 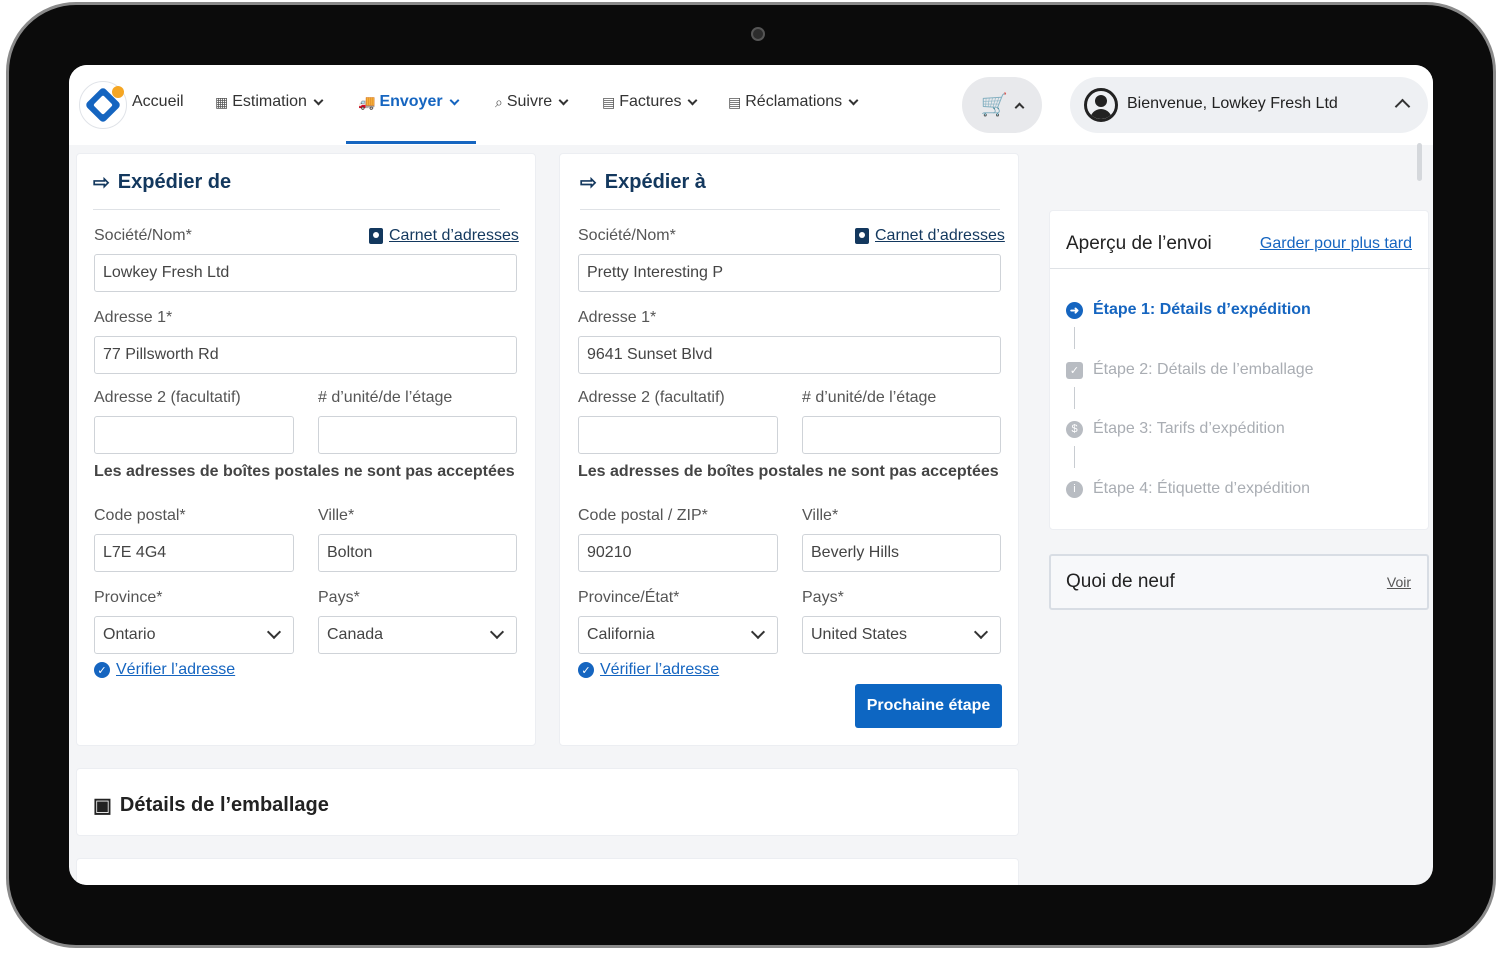 I want to click on packaging-title-text: Détails de l’emballage, so click(x=224, y=805).